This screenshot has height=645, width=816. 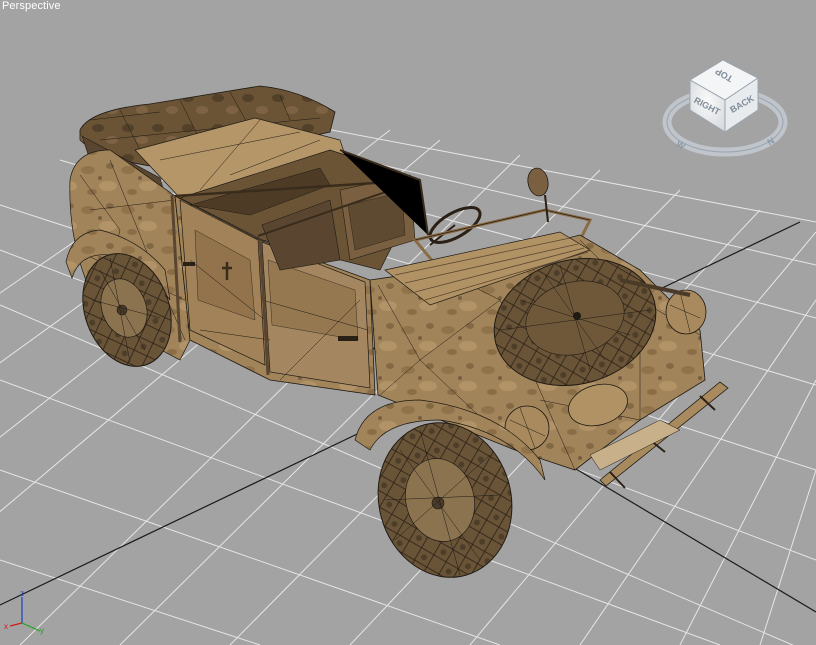 I want to click on z-axis-label: z, so click(x=22, y=593).